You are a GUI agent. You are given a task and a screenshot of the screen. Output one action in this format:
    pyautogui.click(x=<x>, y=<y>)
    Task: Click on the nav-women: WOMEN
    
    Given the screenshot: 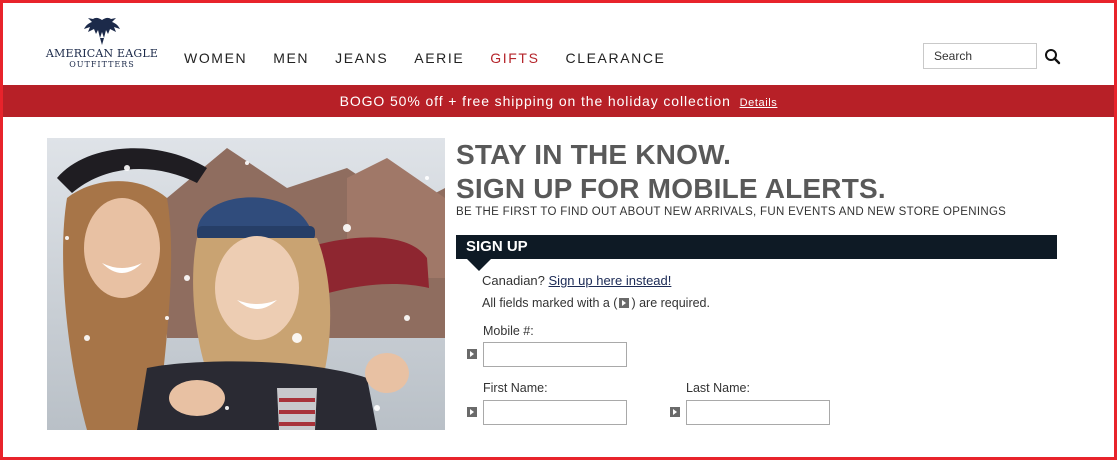 What is the action you would take?
    pyautogui.click(x=215, y=58)
    